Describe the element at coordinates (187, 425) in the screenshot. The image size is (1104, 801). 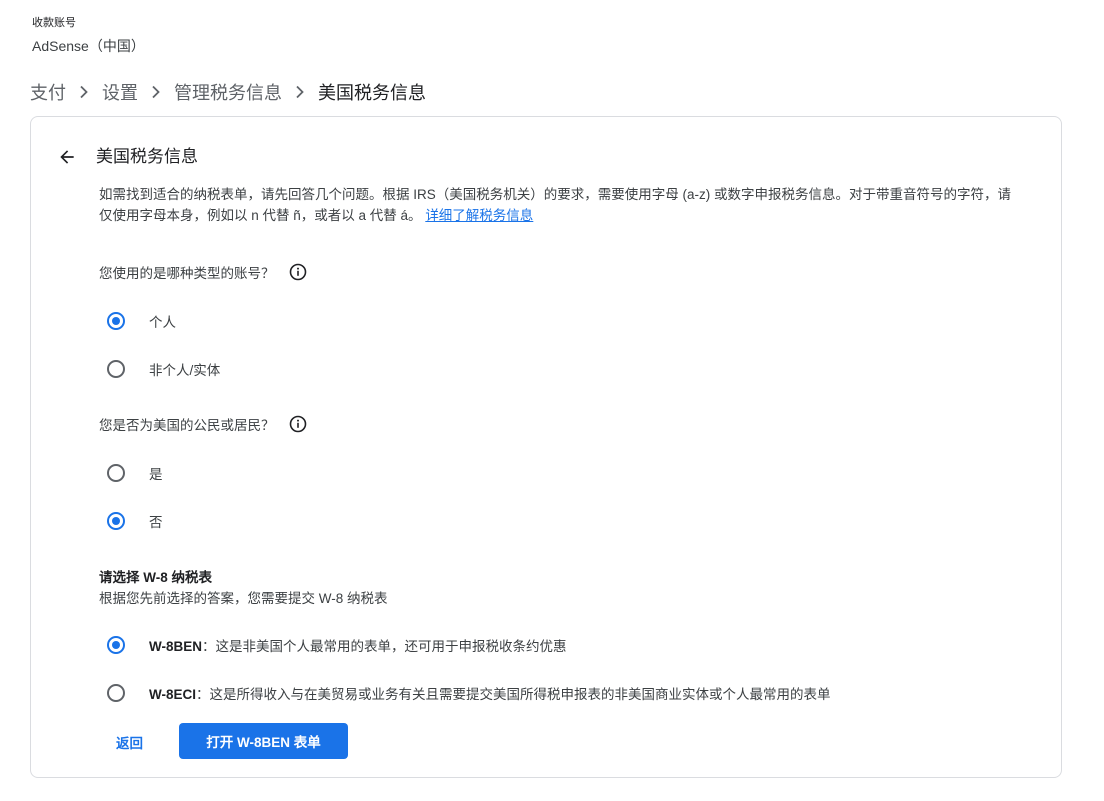
I see `question-label: 您是否为美国的公民或居民？` at that location.